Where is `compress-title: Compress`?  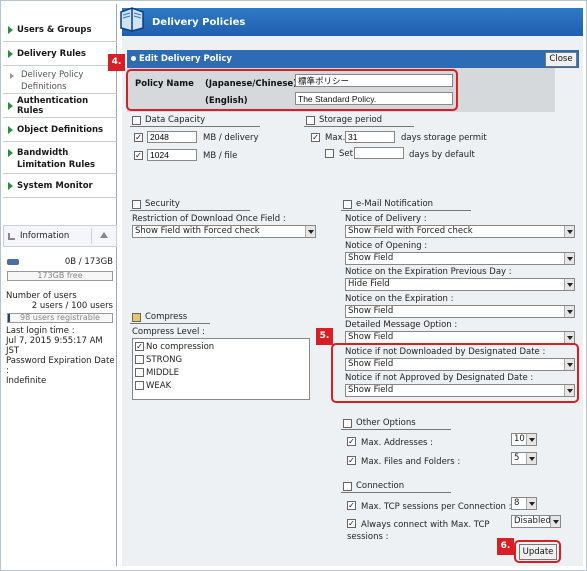
compress-title: Compress is located at coordinates (159, 317).